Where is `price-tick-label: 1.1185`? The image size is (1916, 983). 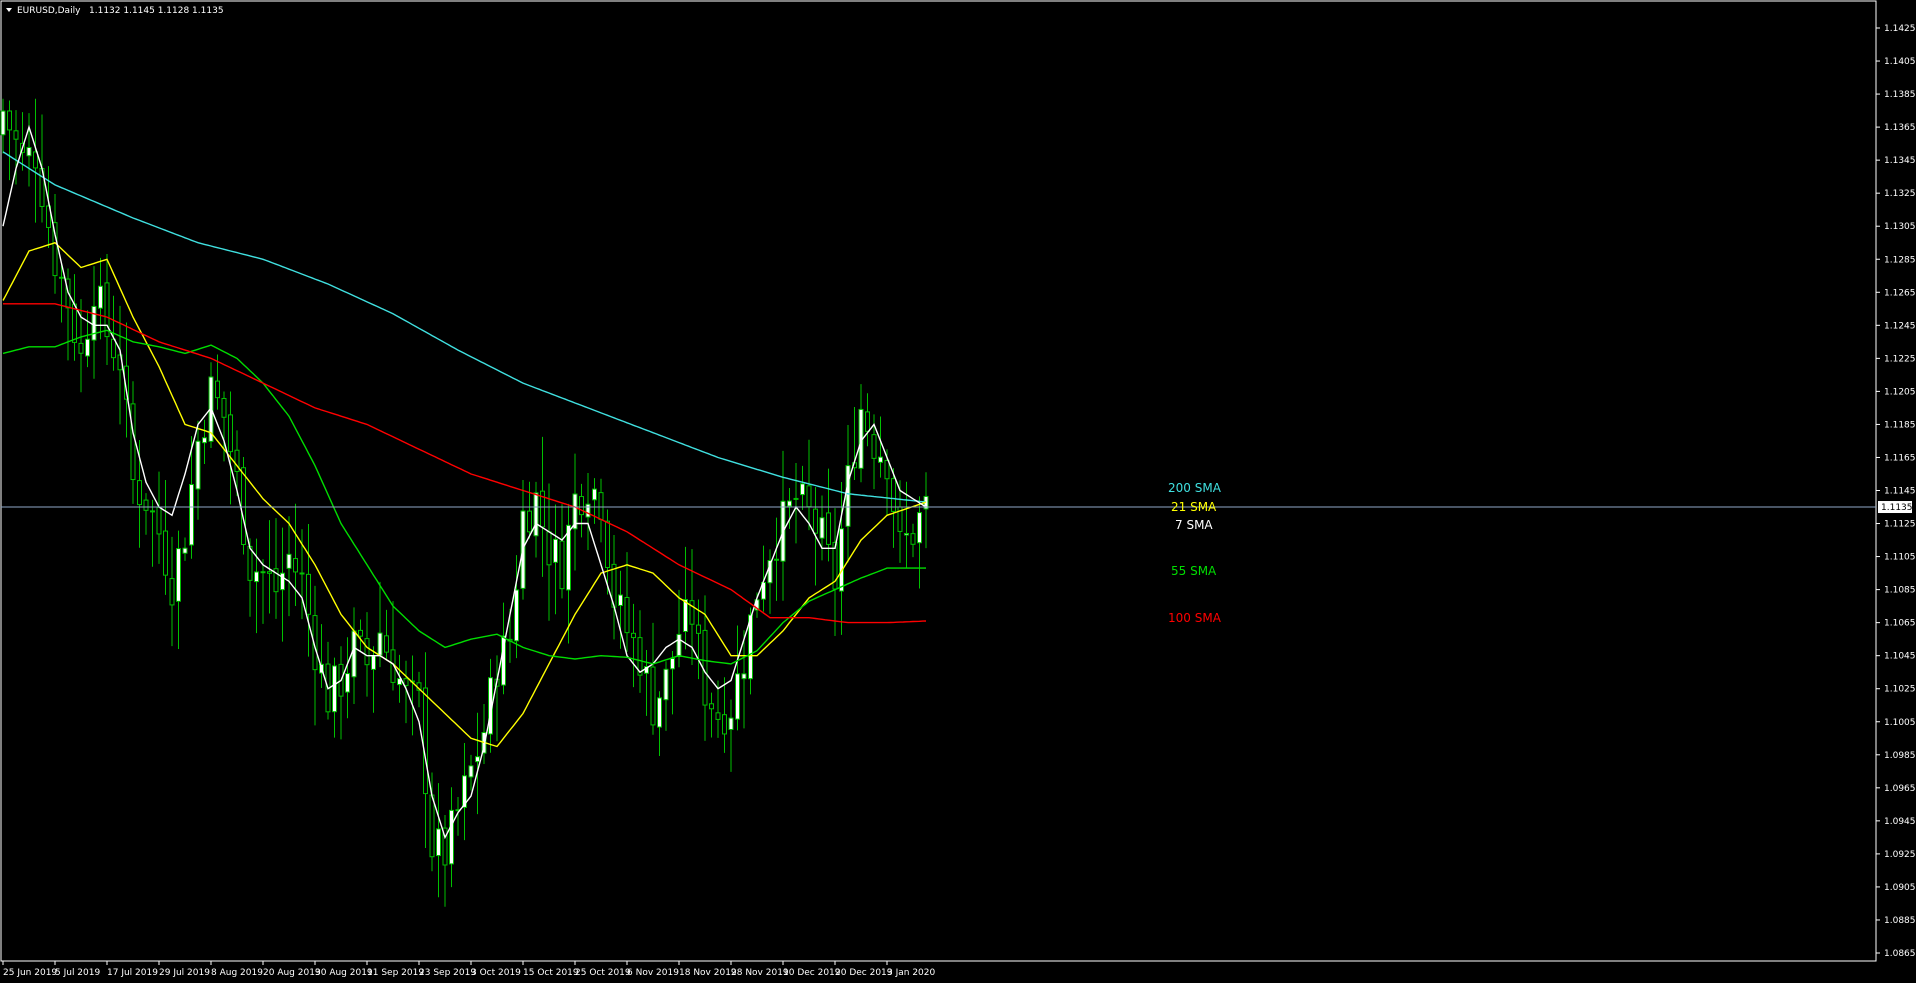 price-tick-label: 1.1185 is located at coordinates (1900, 425).